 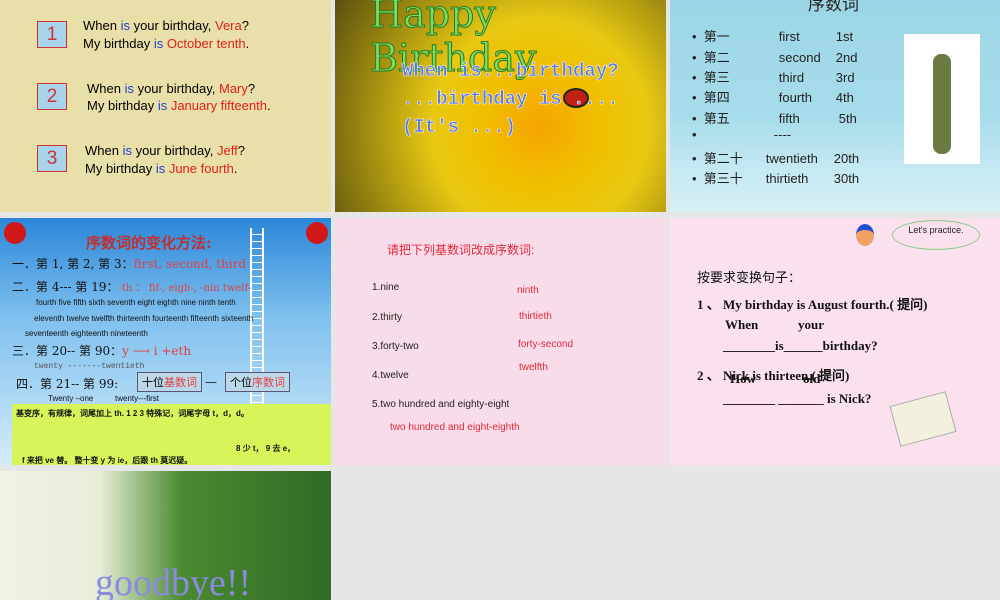 What do you see at coordinates (936, 235) in the screenshot?
I see `speech-bubble: Let's practice.` at bounding box center [936, 235].